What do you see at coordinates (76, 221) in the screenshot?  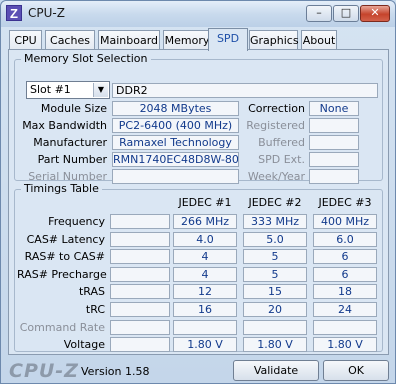 I see `timing-row-label: Frequency` at bounding box center [76, 221].